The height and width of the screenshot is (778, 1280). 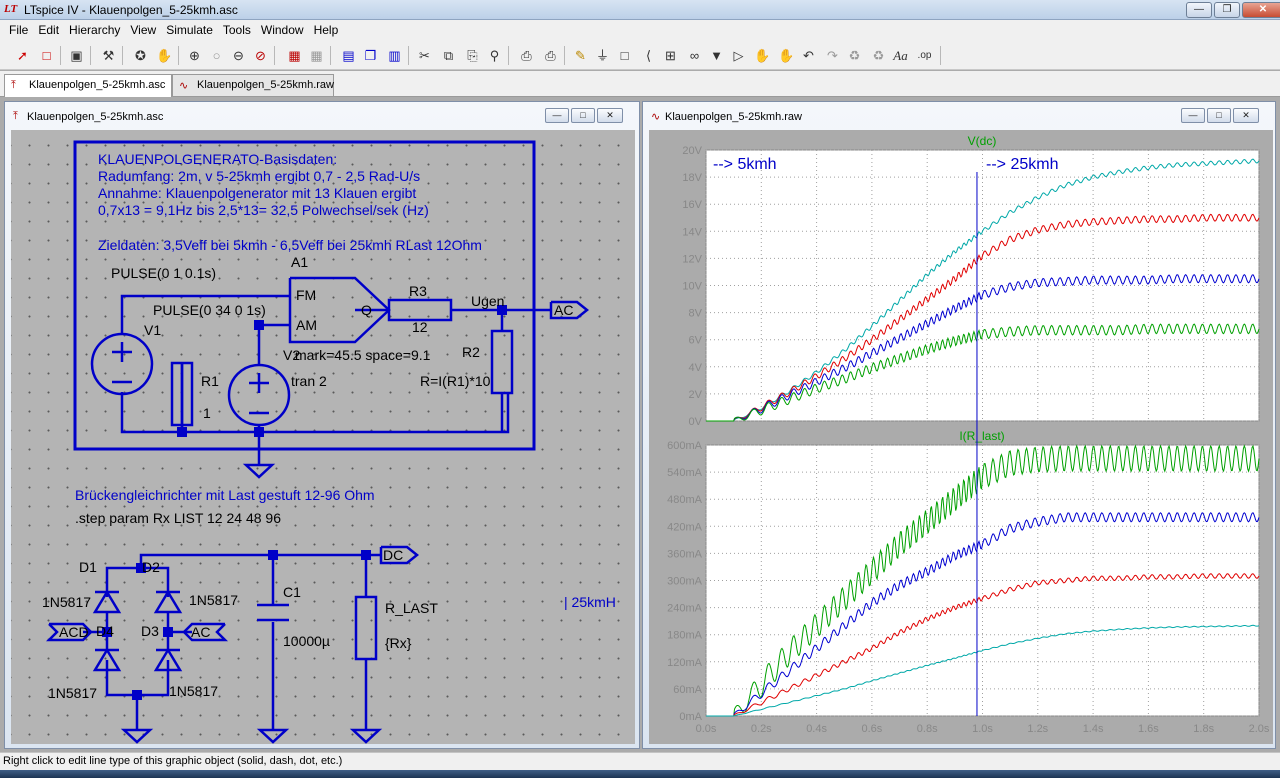 What do you see at coordinates (294, 55) in the screenshot?
I see `autorange-icon: ▦` at bounding box center [294, 55].